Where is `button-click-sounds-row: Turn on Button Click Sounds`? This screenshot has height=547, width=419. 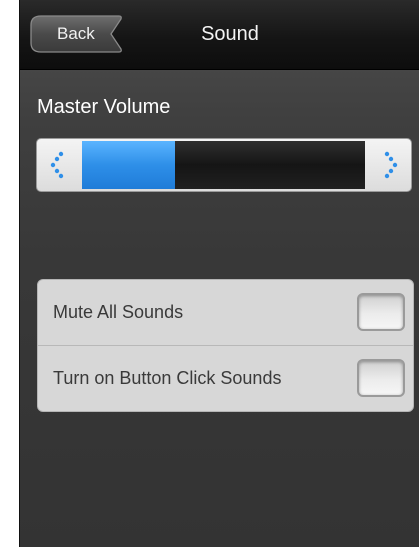
button-click-sounds-row: Turn on Button Click Sounds is located at coordinates (225, 378).